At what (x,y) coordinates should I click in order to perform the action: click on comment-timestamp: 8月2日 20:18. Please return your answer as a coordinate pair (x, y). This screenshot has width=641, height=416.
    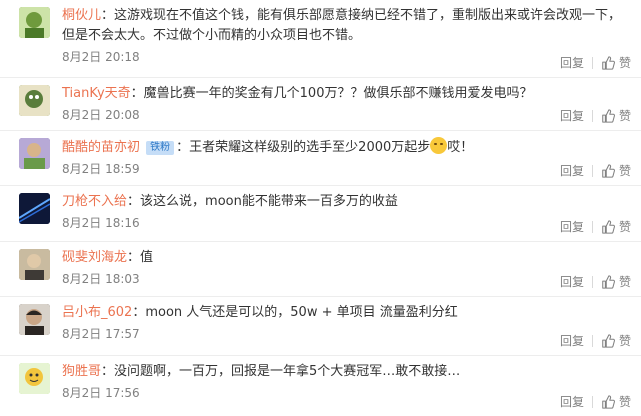
    Looking at the image, I should click on (101, 57).